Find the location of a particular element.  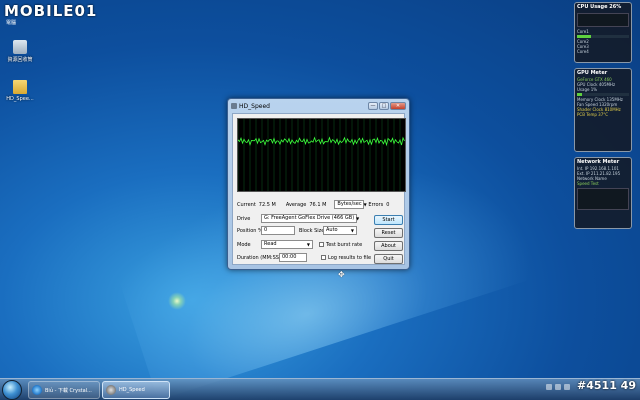

taskbar-item-hd-speed: HD_Speed is located at coordinates (136, 390).